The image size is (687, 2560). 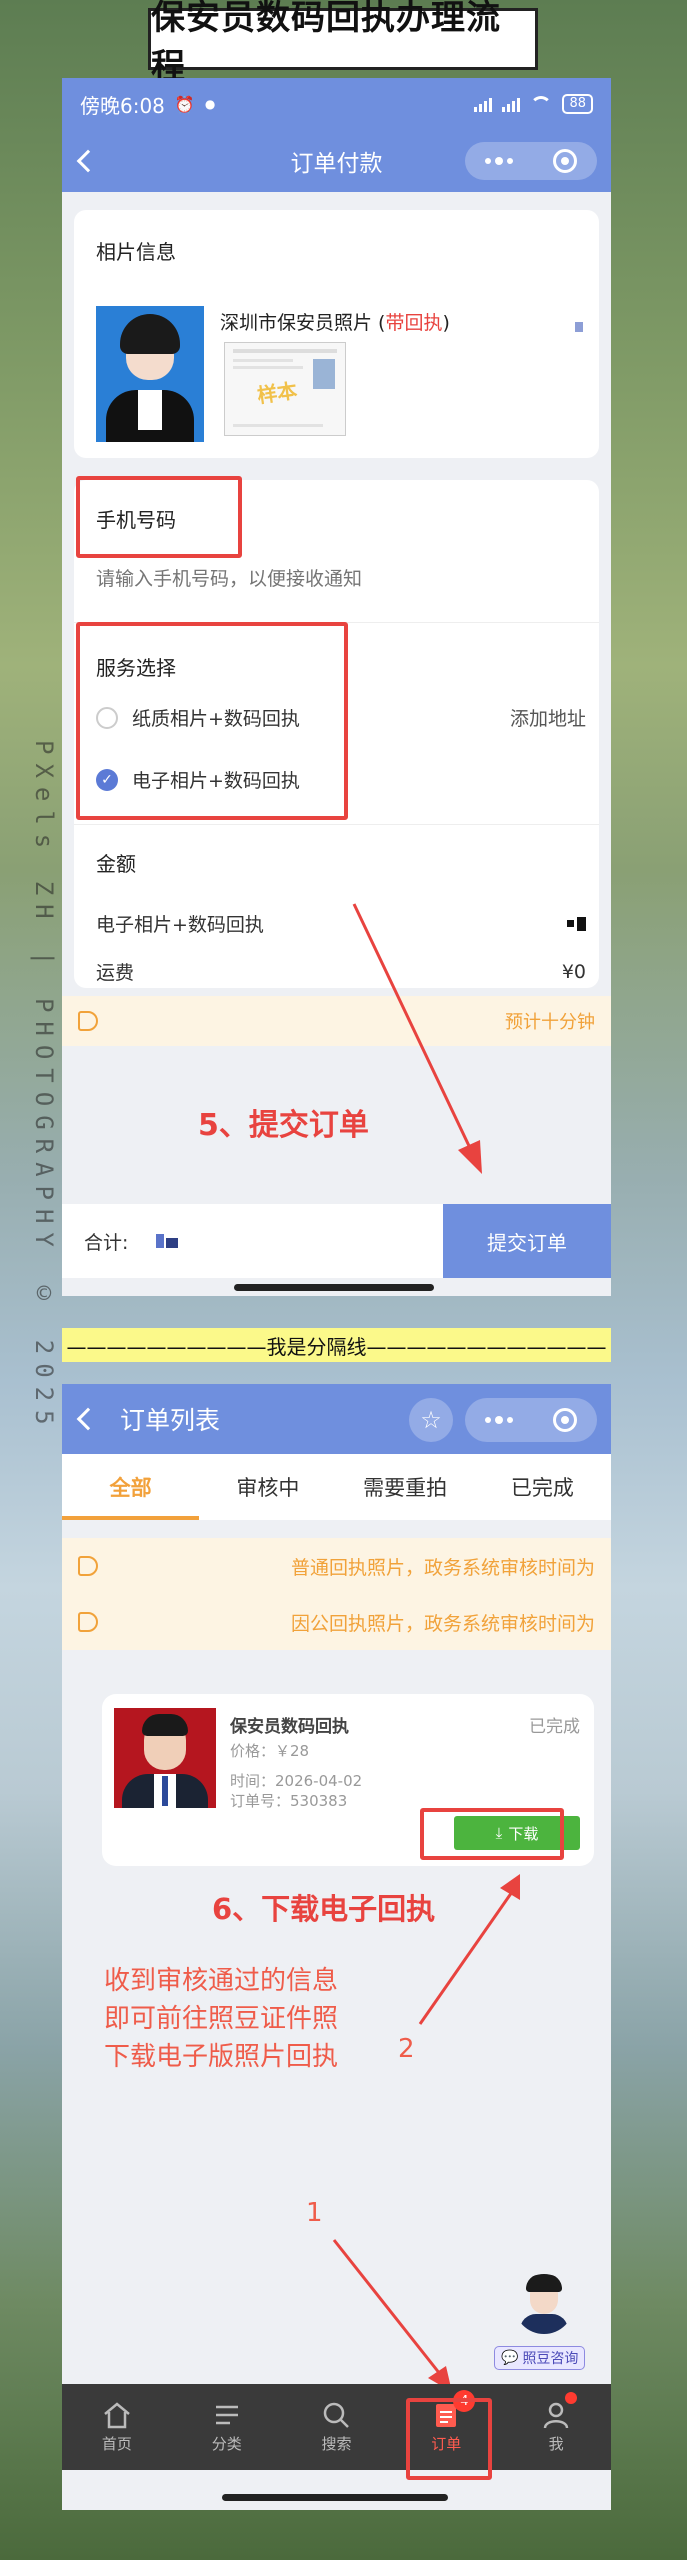 What do you see at coordinates (571, 2398) in the screenshot?
I see `notification-dot` at bounding box center [571, 2398].